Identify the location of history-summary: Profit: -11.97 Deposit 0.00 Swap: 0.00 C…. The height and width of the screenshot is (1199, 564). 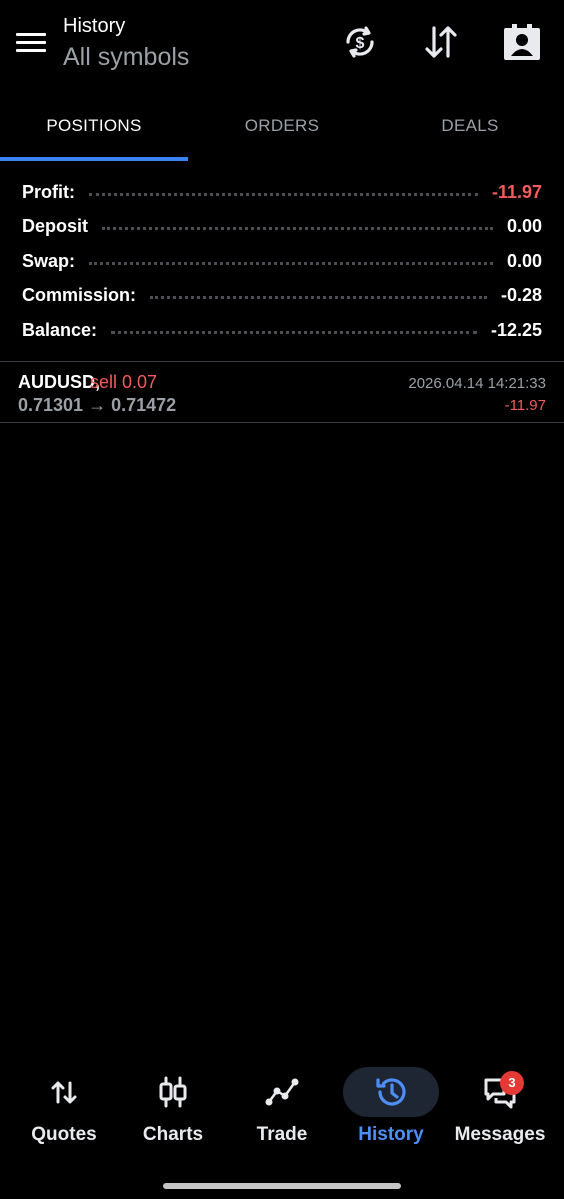
(282, 261).